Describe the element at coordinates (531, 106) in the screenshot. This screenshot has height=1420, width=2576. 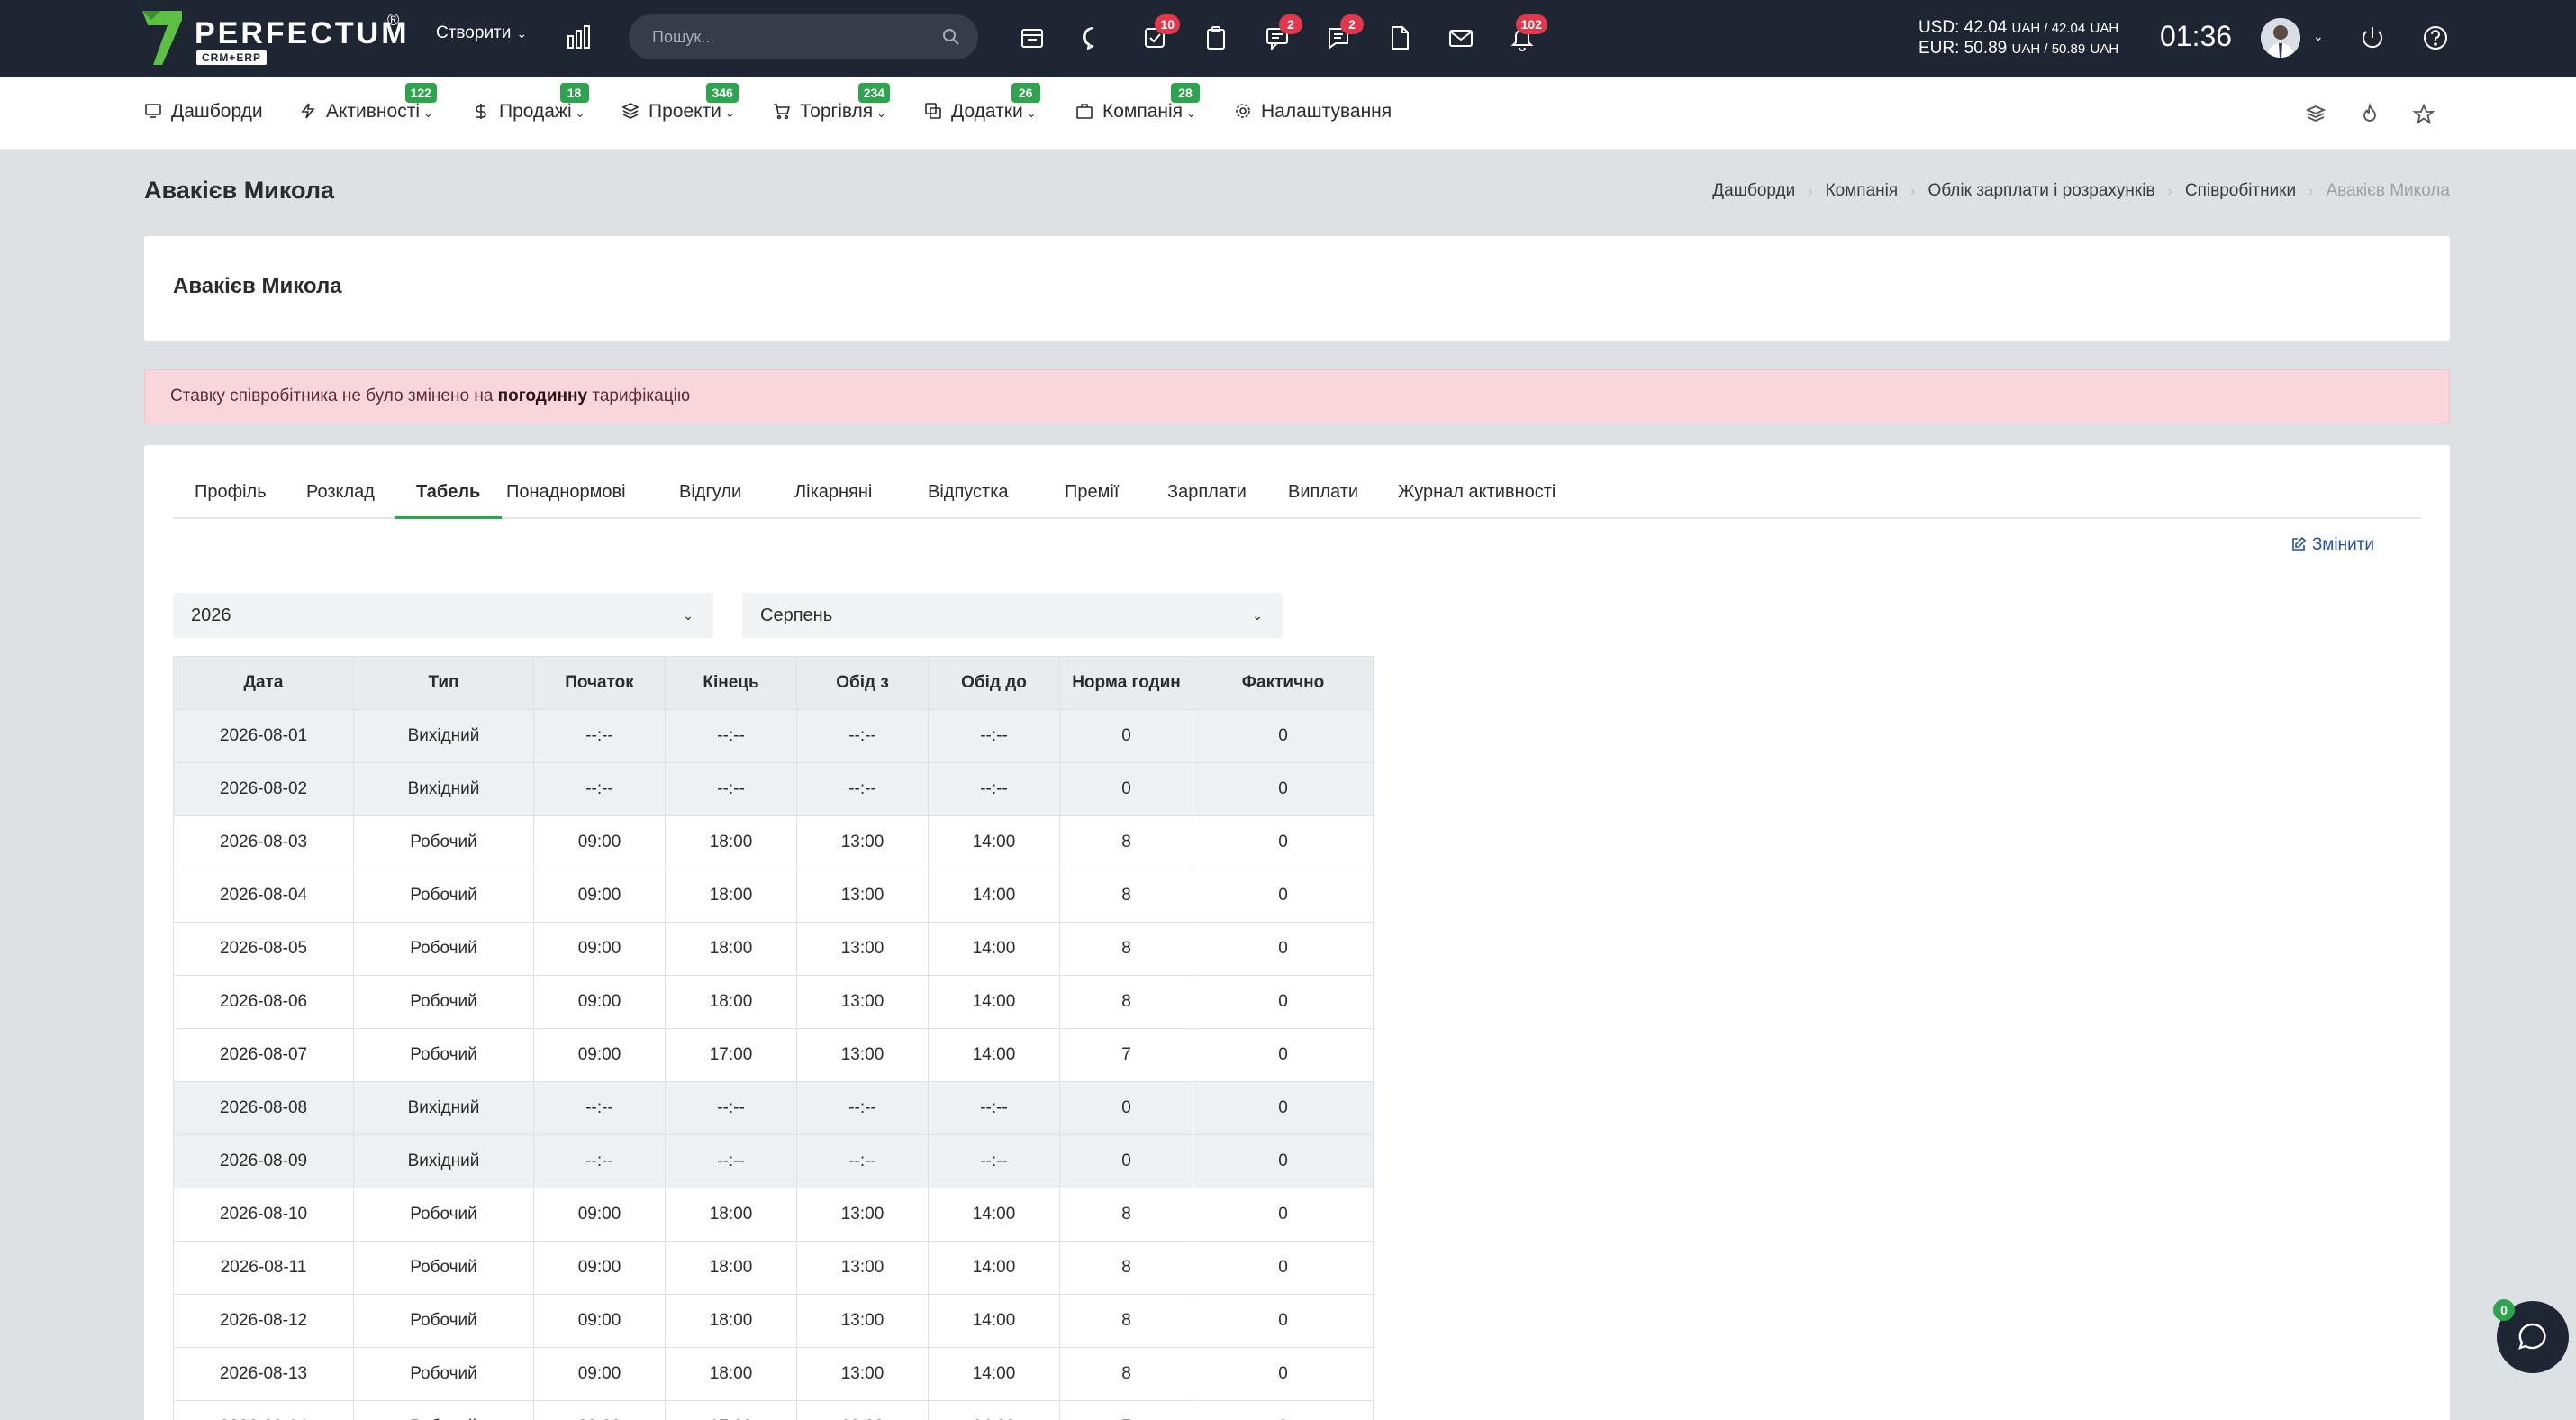
I see `nav-item-sales: Продажі ⌄ 18` at that location.